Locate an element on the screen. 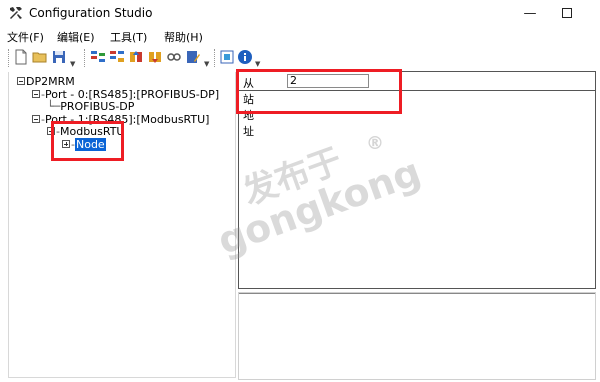  menu-tools: 工具(T) is located at coordinates (128, 37).